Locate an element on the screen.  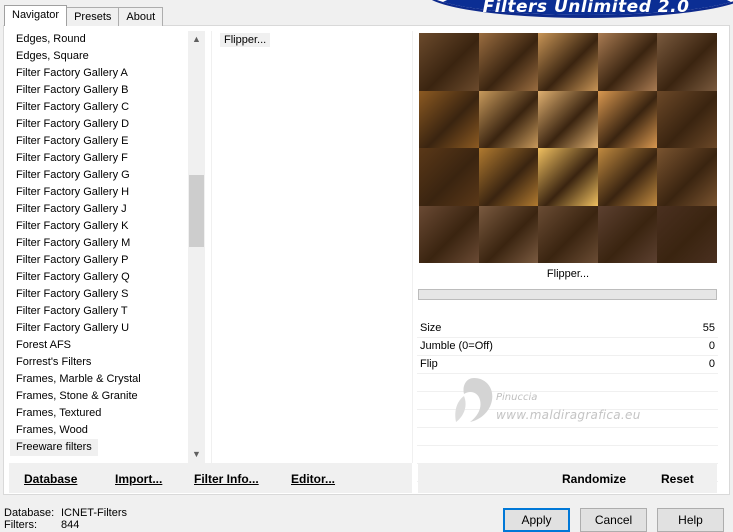
reset-button: Reset is located at coordinates (677, 479).